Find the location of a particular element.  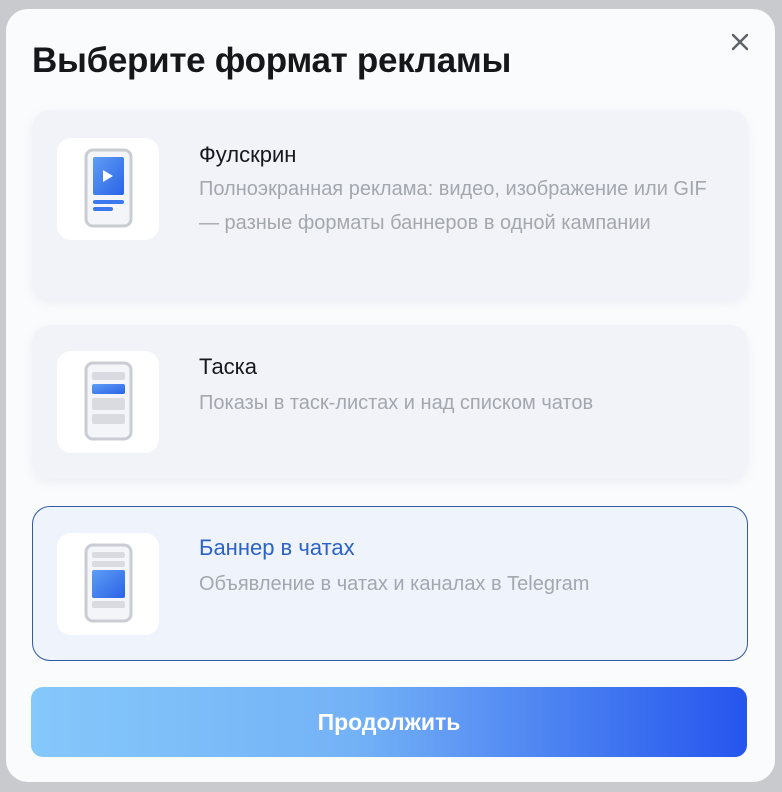

close-button is located at coordinates (740, 42).